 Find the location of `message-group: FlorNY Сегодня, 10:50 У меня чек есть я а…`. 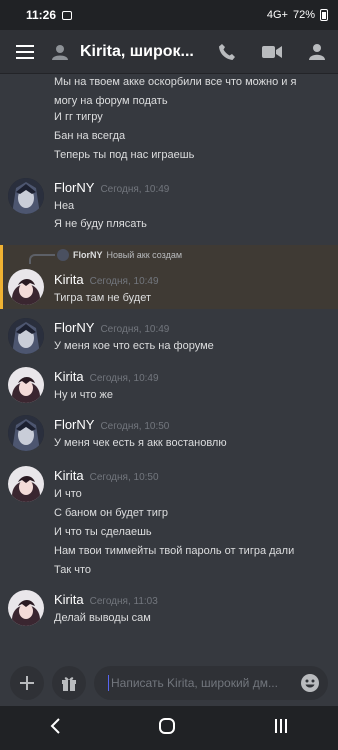

message-group: FlorNY Сегодня, 10:50 У меня чек есть я а… is located at coordinates (169, 437).